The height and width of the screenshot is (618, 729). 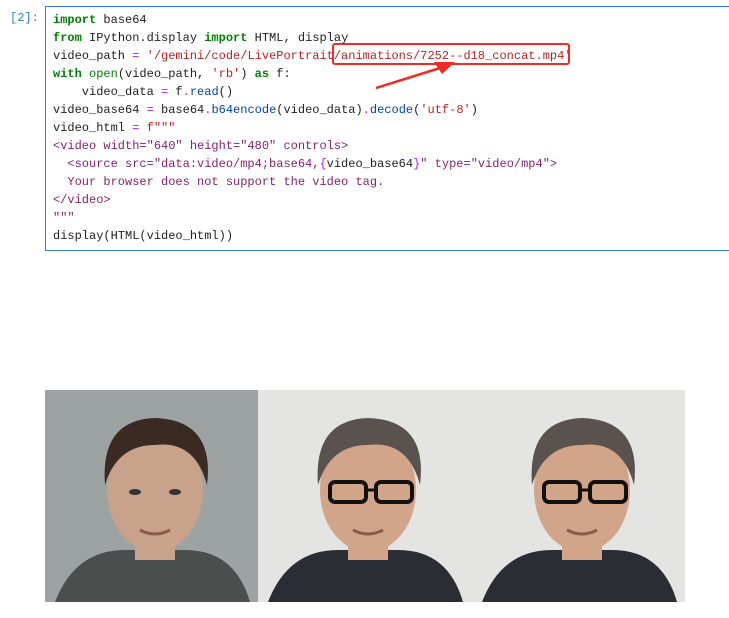 I want to click on video-frame-source-face, so click(x=152, y=496).